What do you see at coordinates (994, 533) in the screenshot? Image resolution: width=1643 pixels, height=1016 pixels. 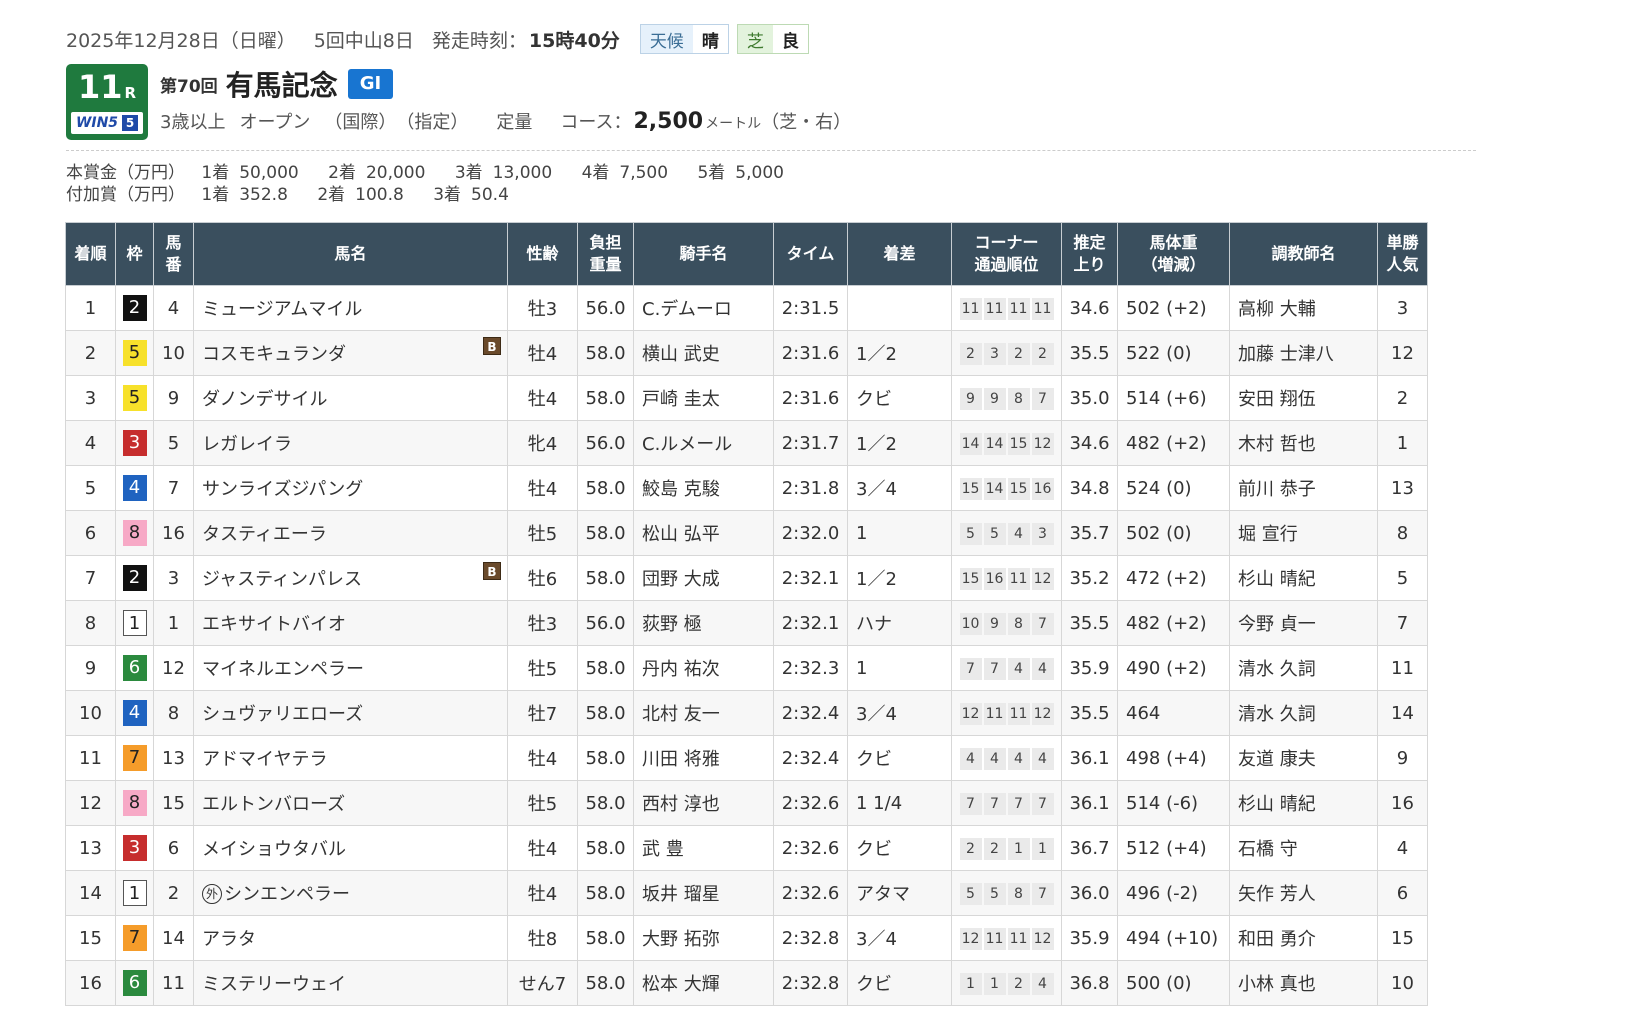 I see `corner-position: 5` at bounding box center [994, 533].